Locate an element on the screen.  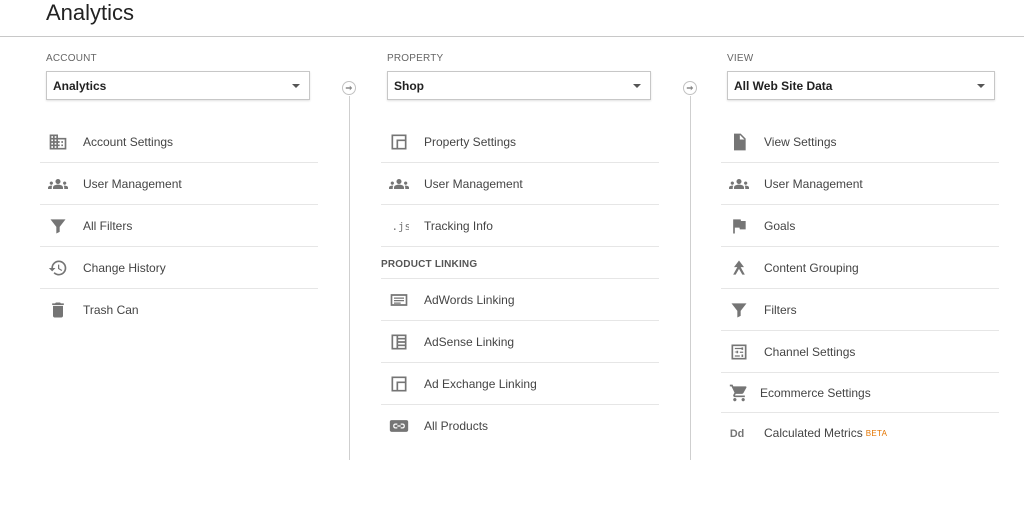
account-settings-item: Account Settings is located at coordinates (179, 142).